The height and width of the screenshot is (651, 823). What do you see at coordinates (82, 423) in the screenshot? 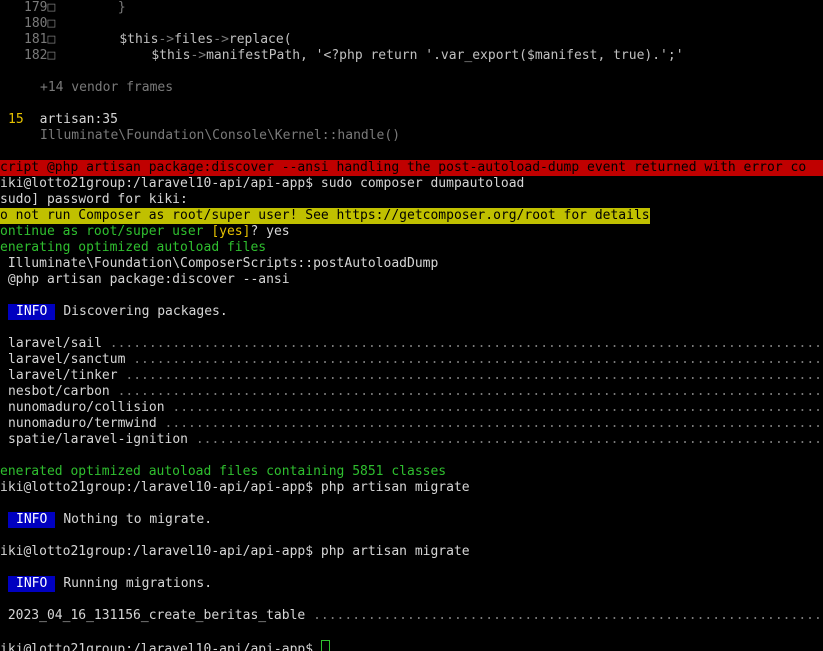
I see `package-name: nunomaduro/termwind` at bounding box center [82, 423].